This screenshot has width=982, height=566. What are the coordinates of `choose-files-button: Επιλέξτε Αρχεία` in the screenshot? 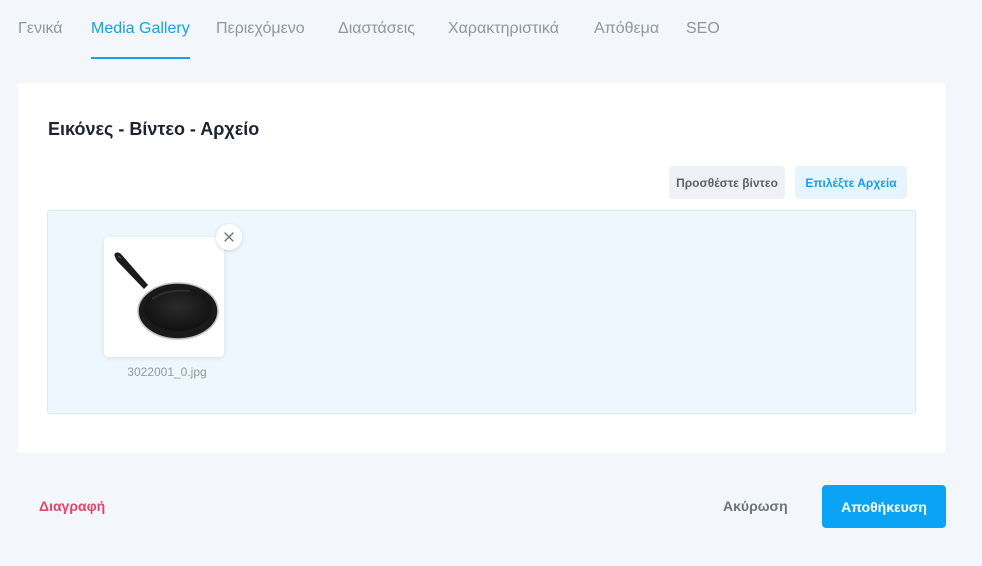 It's located at (851, 182).